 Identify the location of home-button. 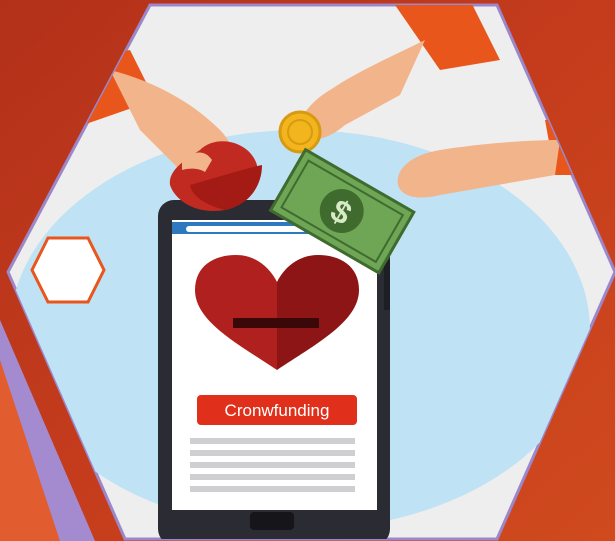
(272, 521).